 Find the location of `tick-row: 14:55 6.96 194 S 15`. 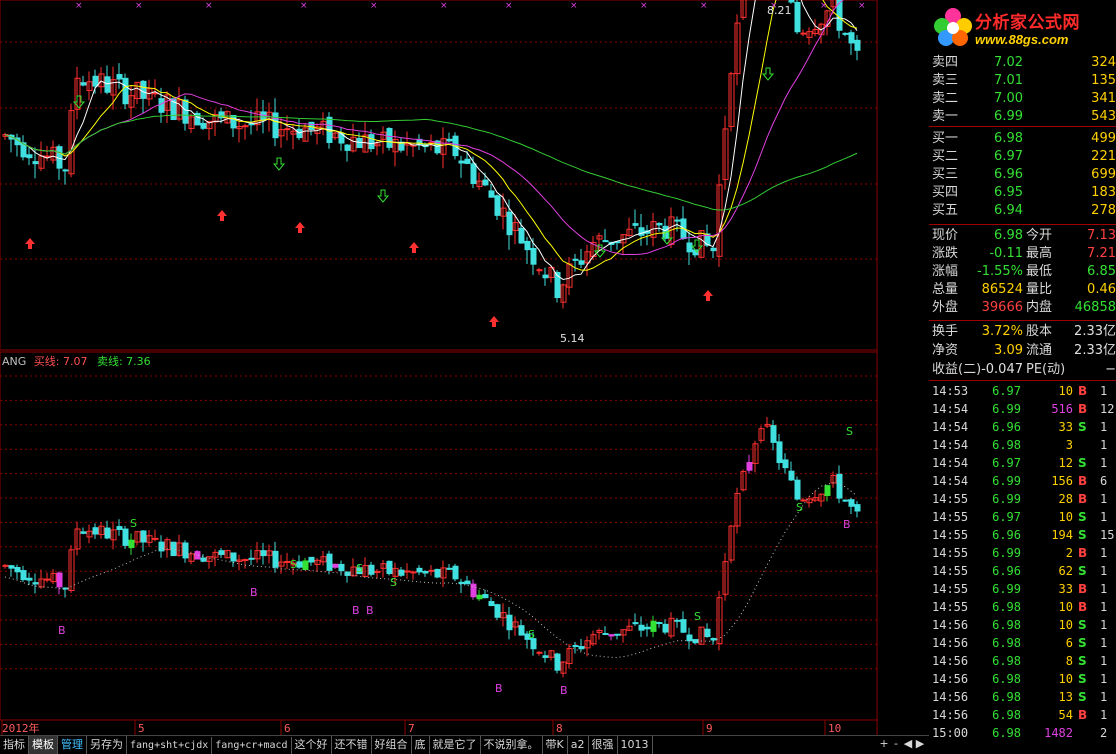

tick-row: 14:55 6.96 194 S 15 is located at coordinates (1022, 535).